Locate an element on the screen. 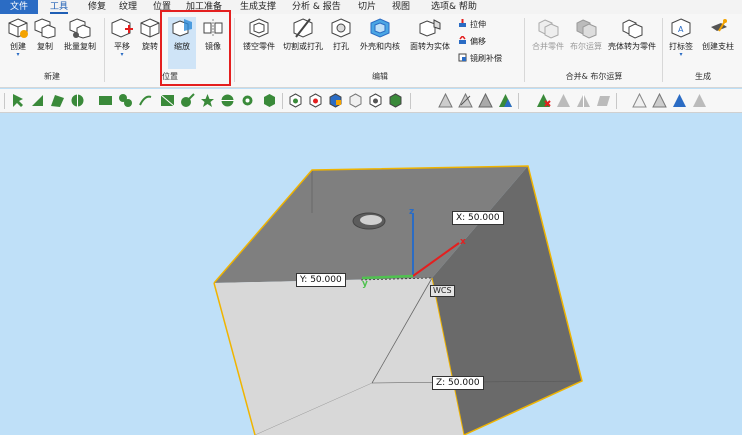  triangle-edit-icon is located at coordinates (465, 100).